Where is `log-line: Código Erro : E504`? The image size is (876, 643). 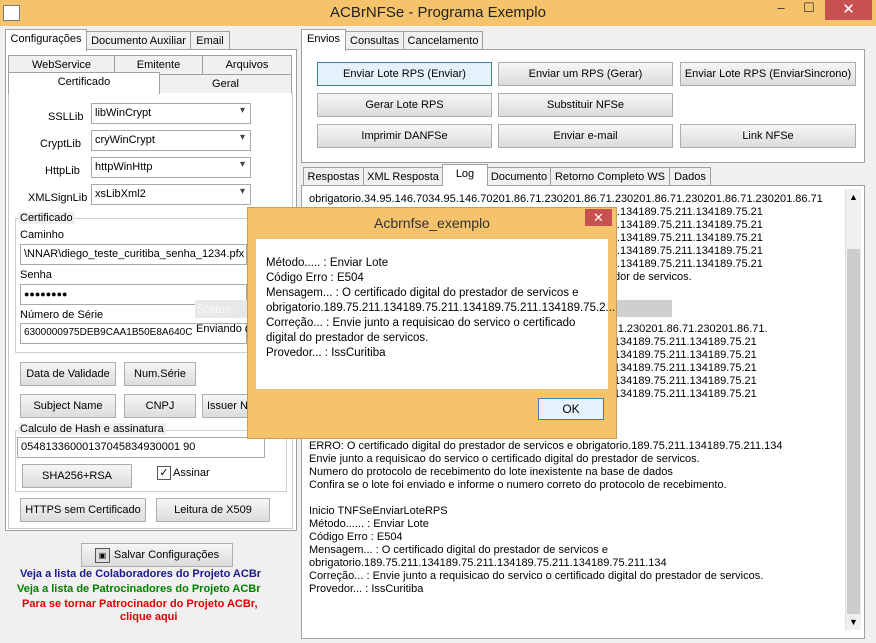
log-line: Código Erro : E504 is located at coordinates (356, 537).